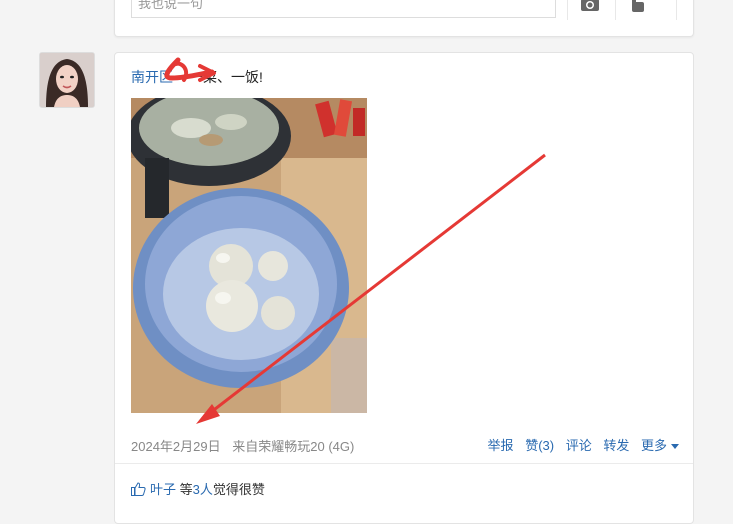 This screenshot has width=733, height=524. Describe the element at coordinates (616, 445) in the screenshot. I see `share-link: 转发` at that location.